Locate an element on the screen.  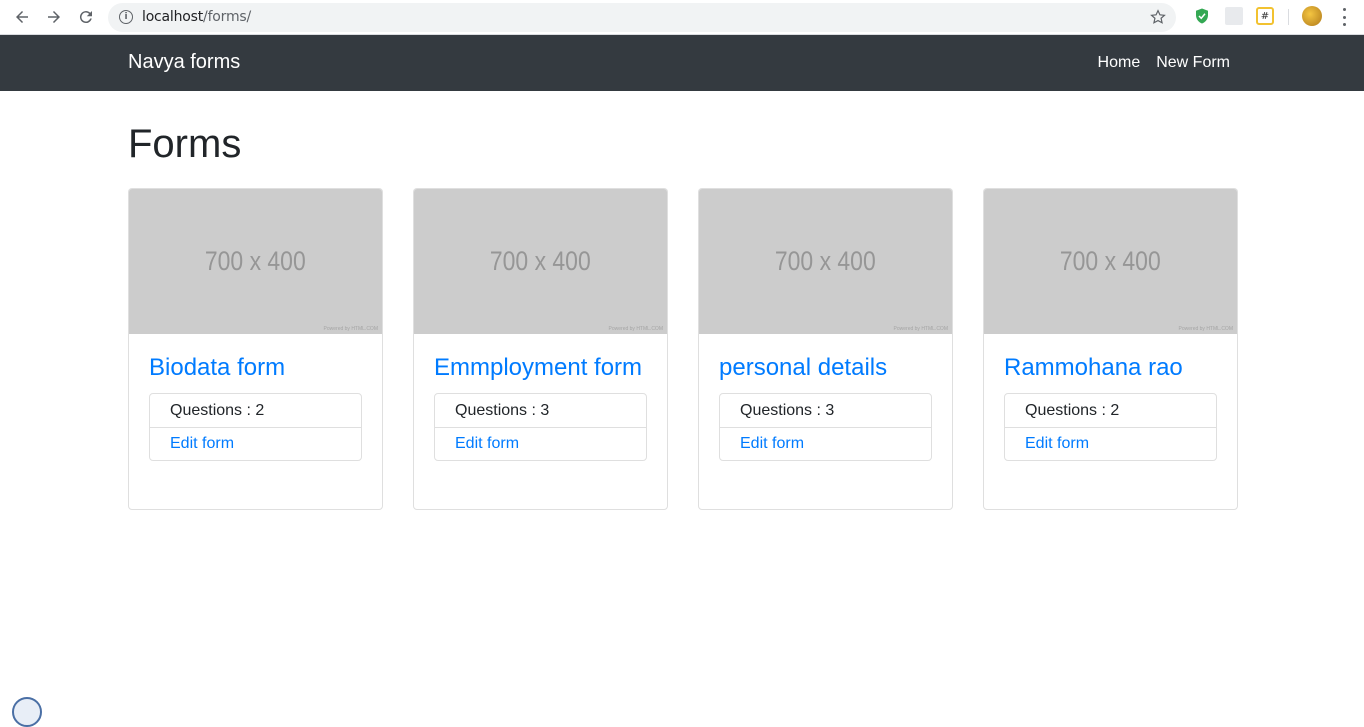
reload-button is located at coordinates (86, 17).